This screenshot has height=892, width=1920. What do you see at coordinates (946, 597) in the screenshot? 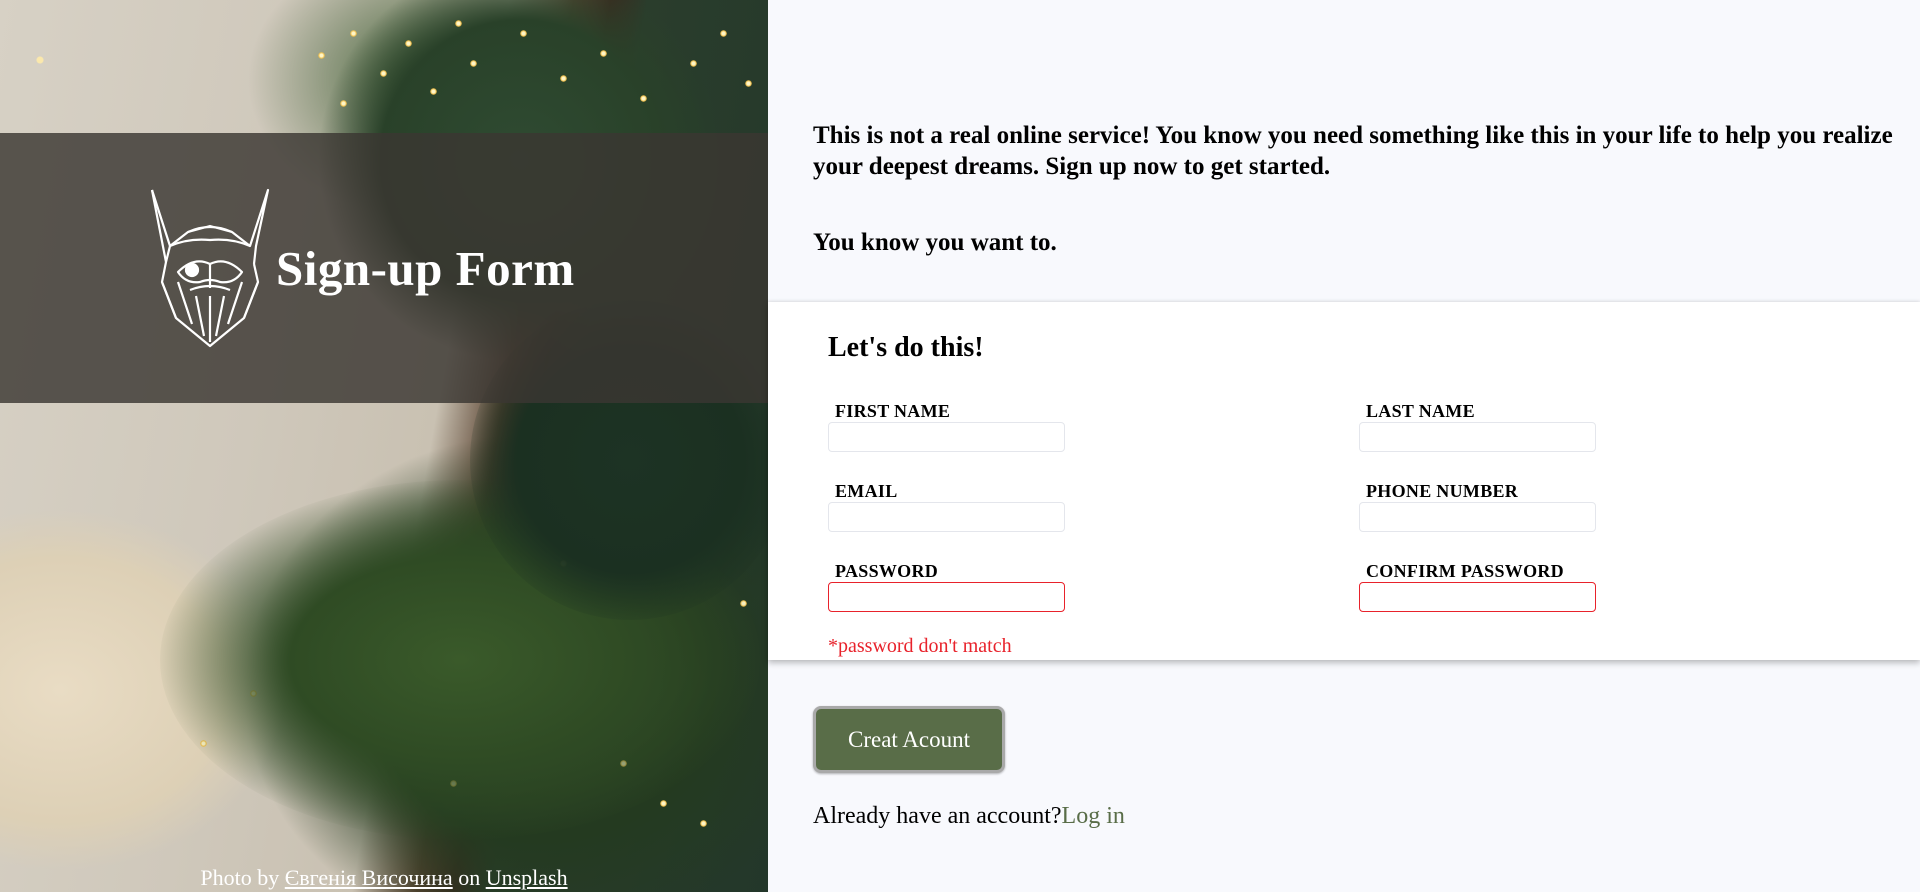
I see `password-input` at bounding box center [946, 597].